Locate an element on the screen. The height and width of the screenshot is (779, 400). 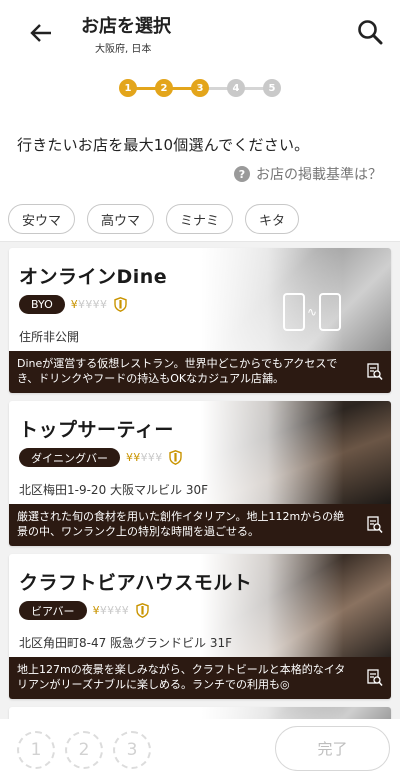
question-icon: ? is located at coordinates (242, 174).